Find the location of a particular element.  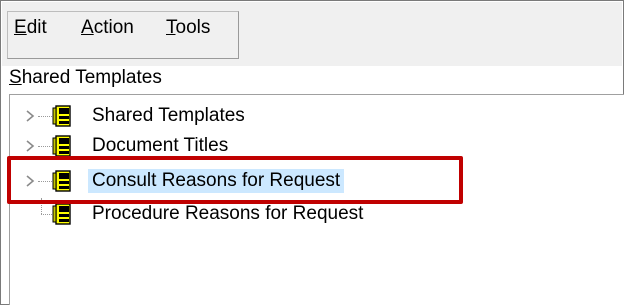

tree-item-label: Procedure Reasons for Request is located at coordinates (228, 213).